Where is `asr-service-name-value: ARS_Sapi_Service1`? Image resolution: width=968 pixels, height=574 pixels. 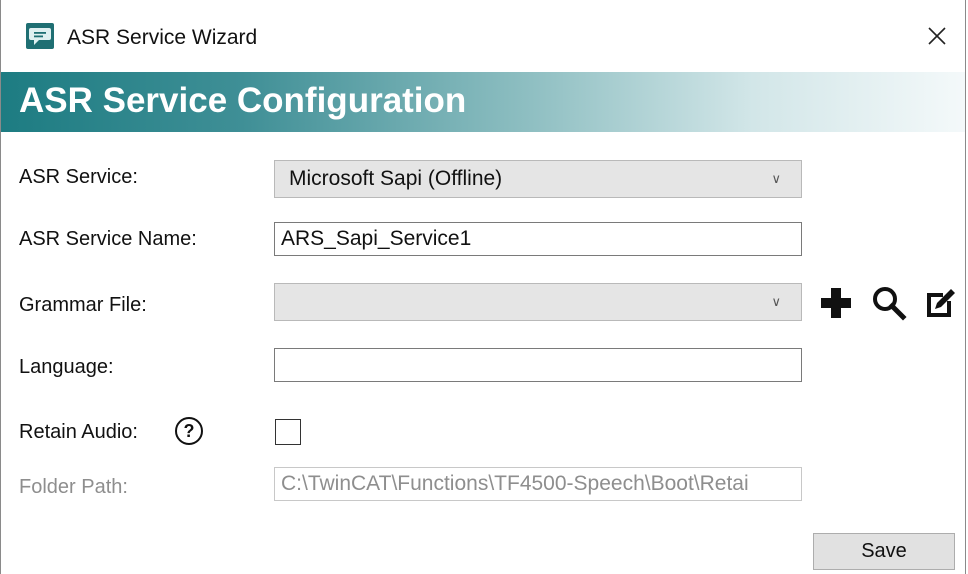
asr-service-name-value: ARS_Sapi_Service1 is located at coordinates (376, 238).